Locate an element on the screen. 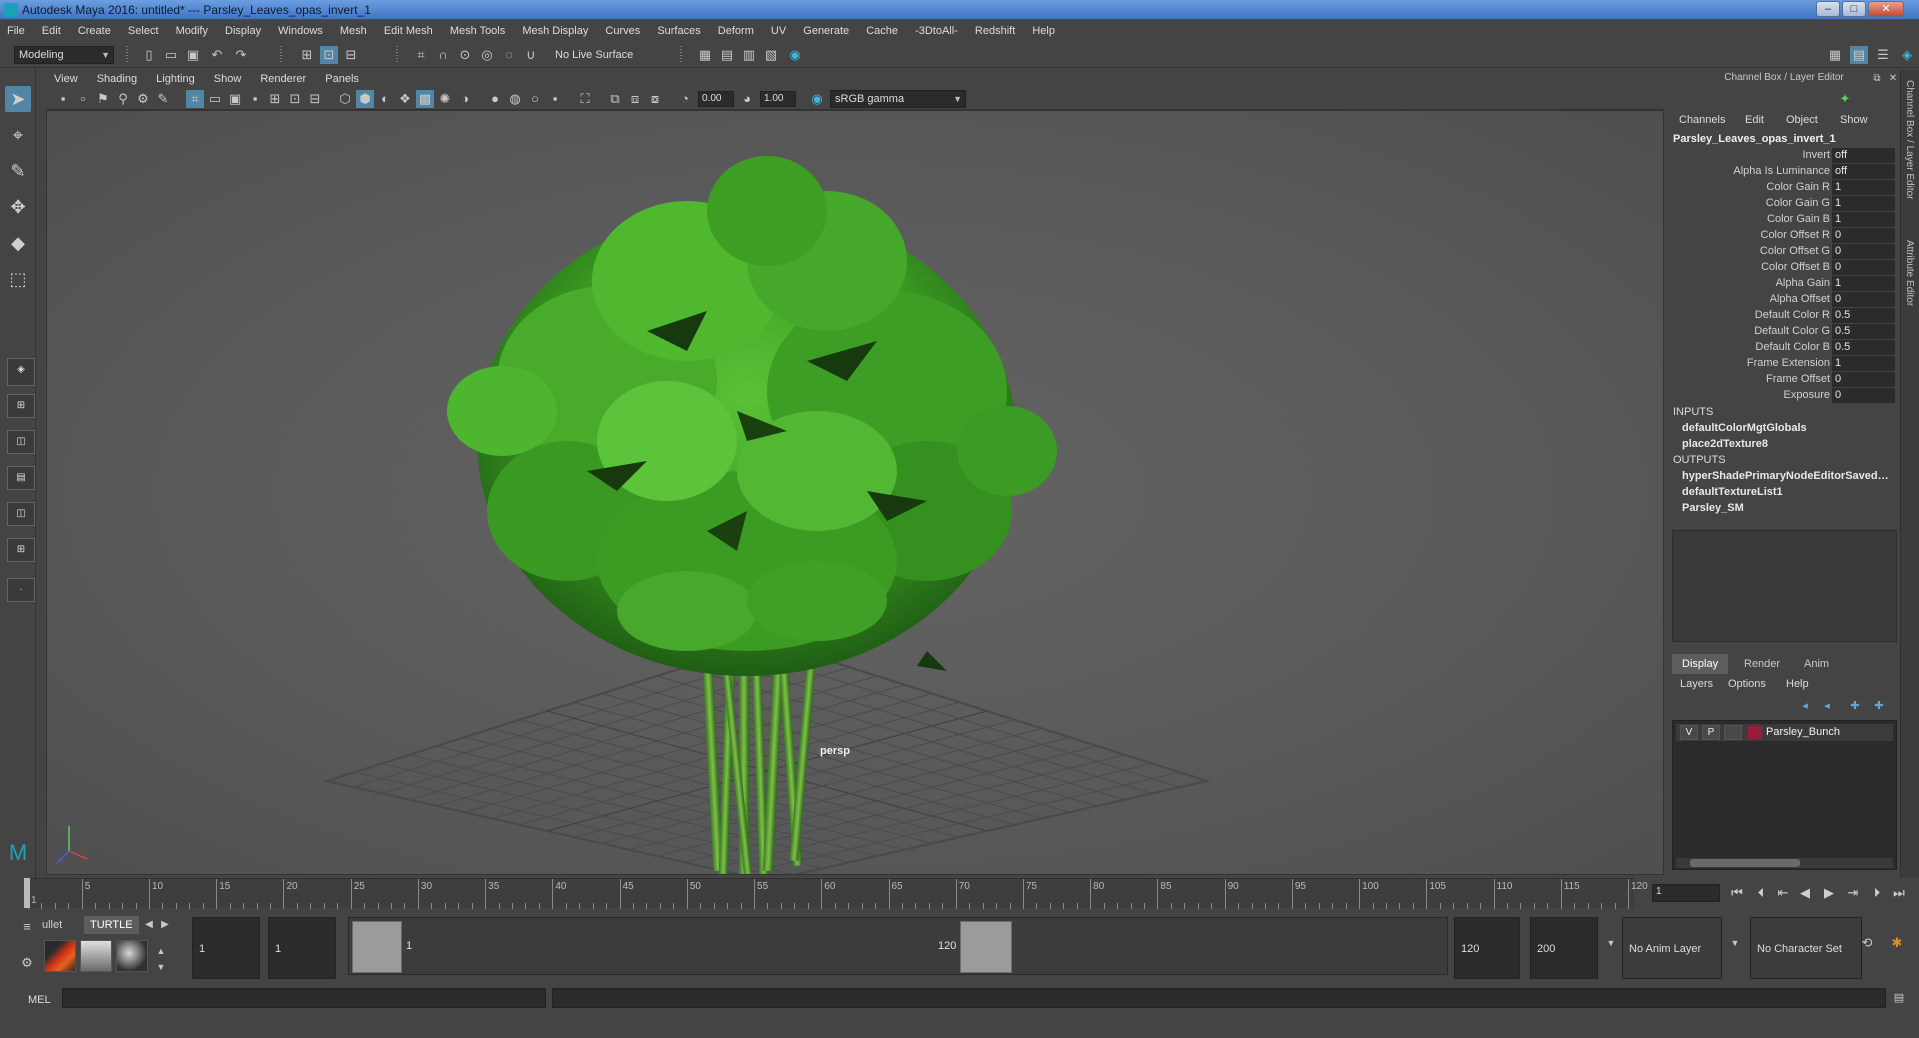 The width and height of the screenshot is (1919, 1038). gate-mask-icon: ▪ is located at coordinates (255, 99).